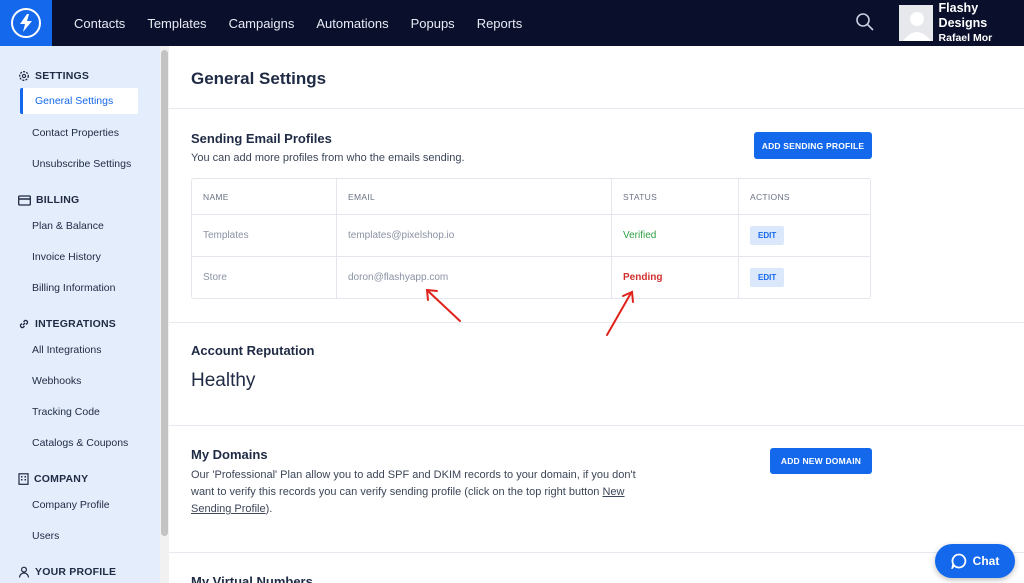  What do you see at coordinates (81, 164) in the screenshot?
I see `sidebar-item-unsubscribe-settings: Unsubscribe Settings` at bounding box center [81, 164].